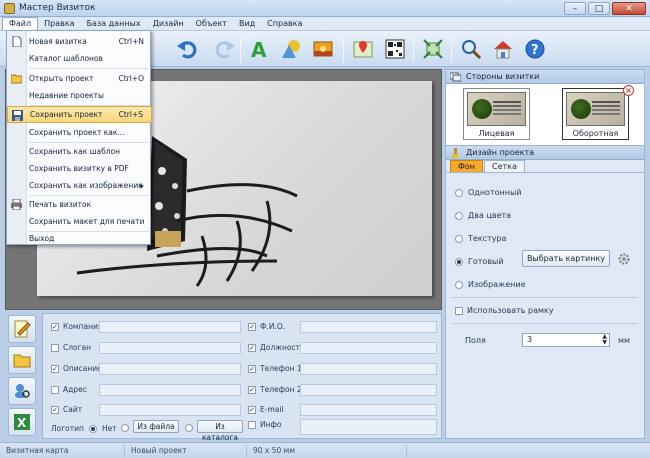 The height and width of the screenshot is (458, 650). I want to click on address-input, so click(170, 390).